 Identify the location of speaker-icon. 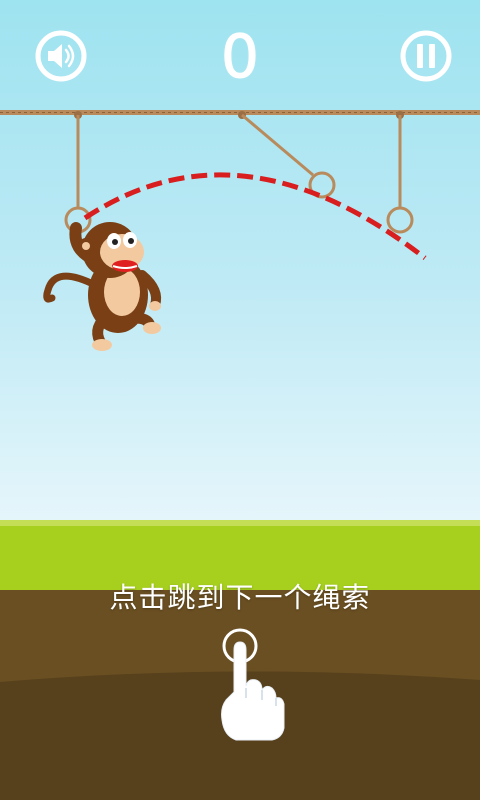
(61, 56).